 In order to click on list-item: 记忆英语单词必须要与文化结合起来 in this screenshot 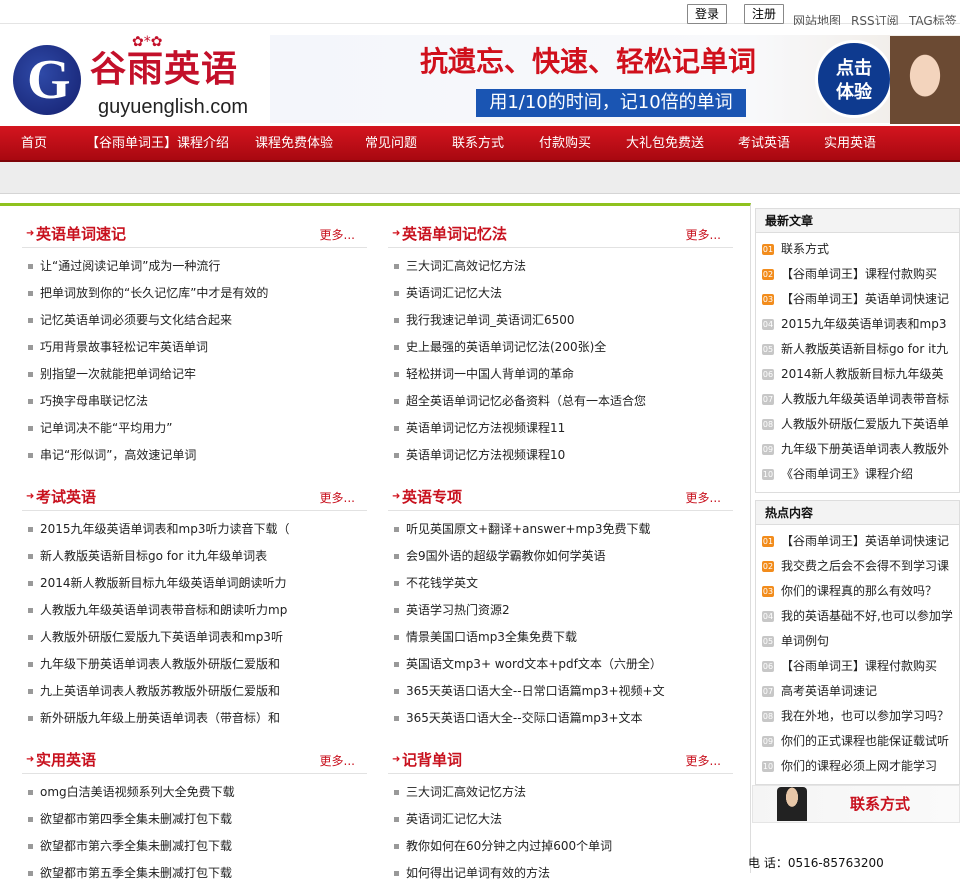, I will do `click(194, 320)`.